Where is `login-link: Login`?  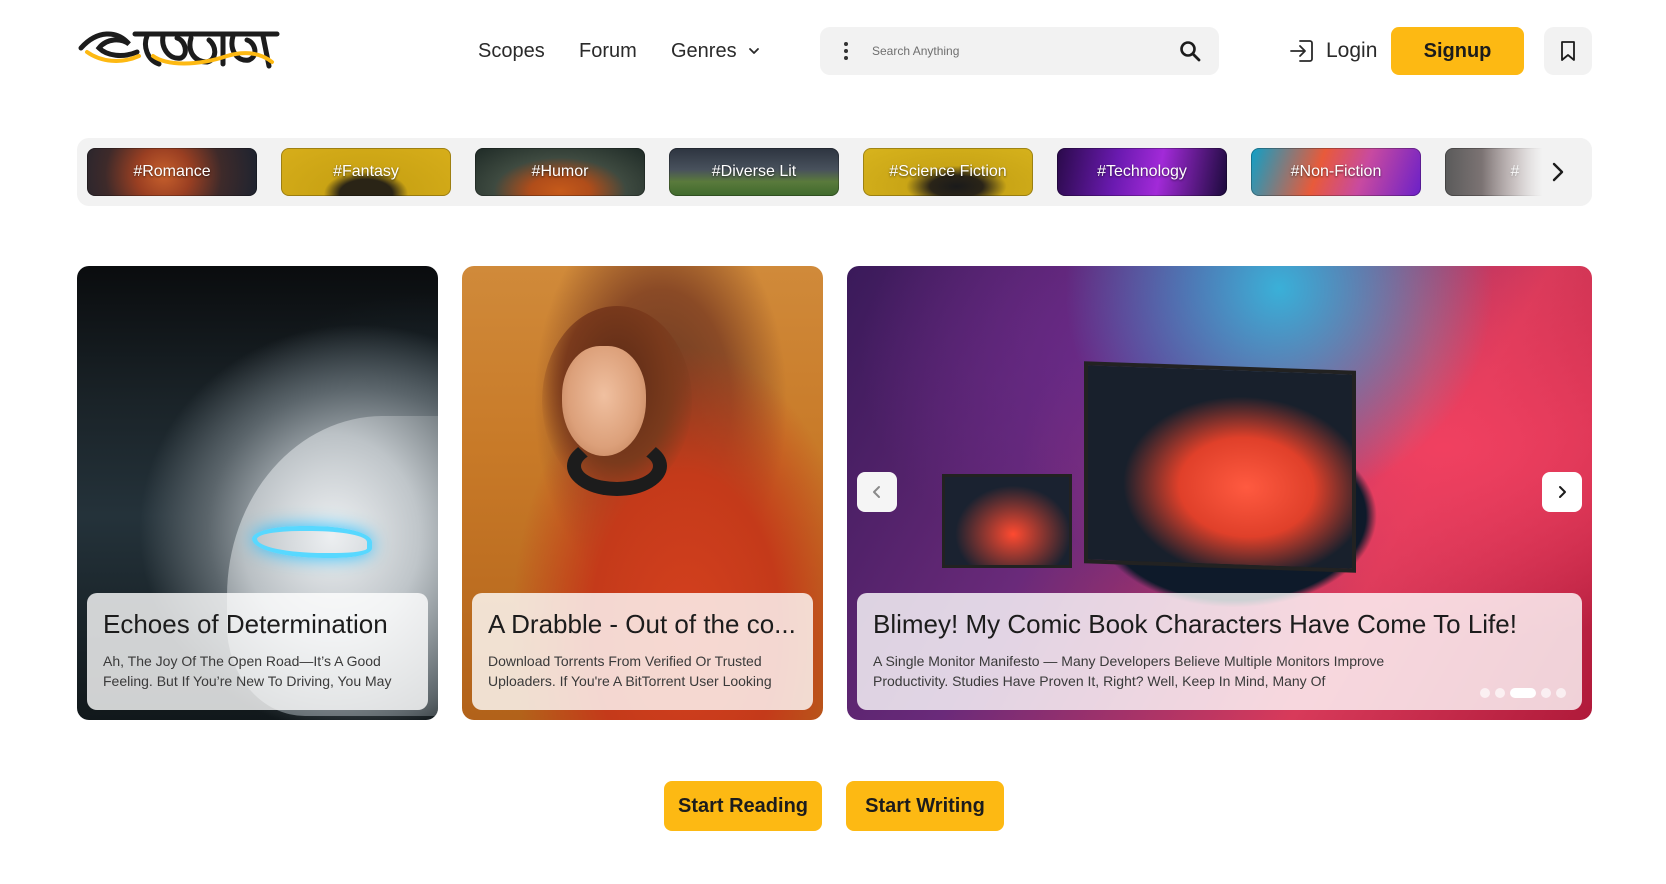
login-link: Login is located at coordinates (1332, 51).